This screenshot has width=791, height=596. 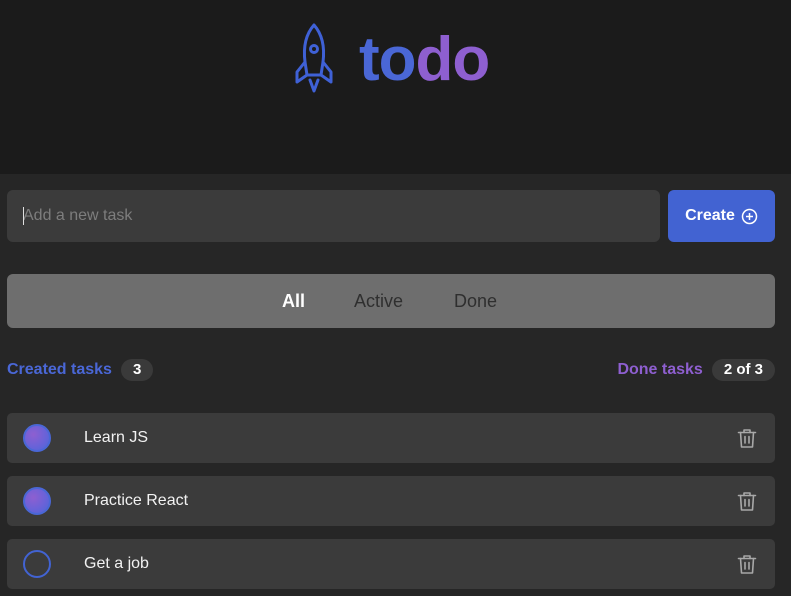 I want to click on done-tasks-label: Done tasks, so click(x=660, y=369).